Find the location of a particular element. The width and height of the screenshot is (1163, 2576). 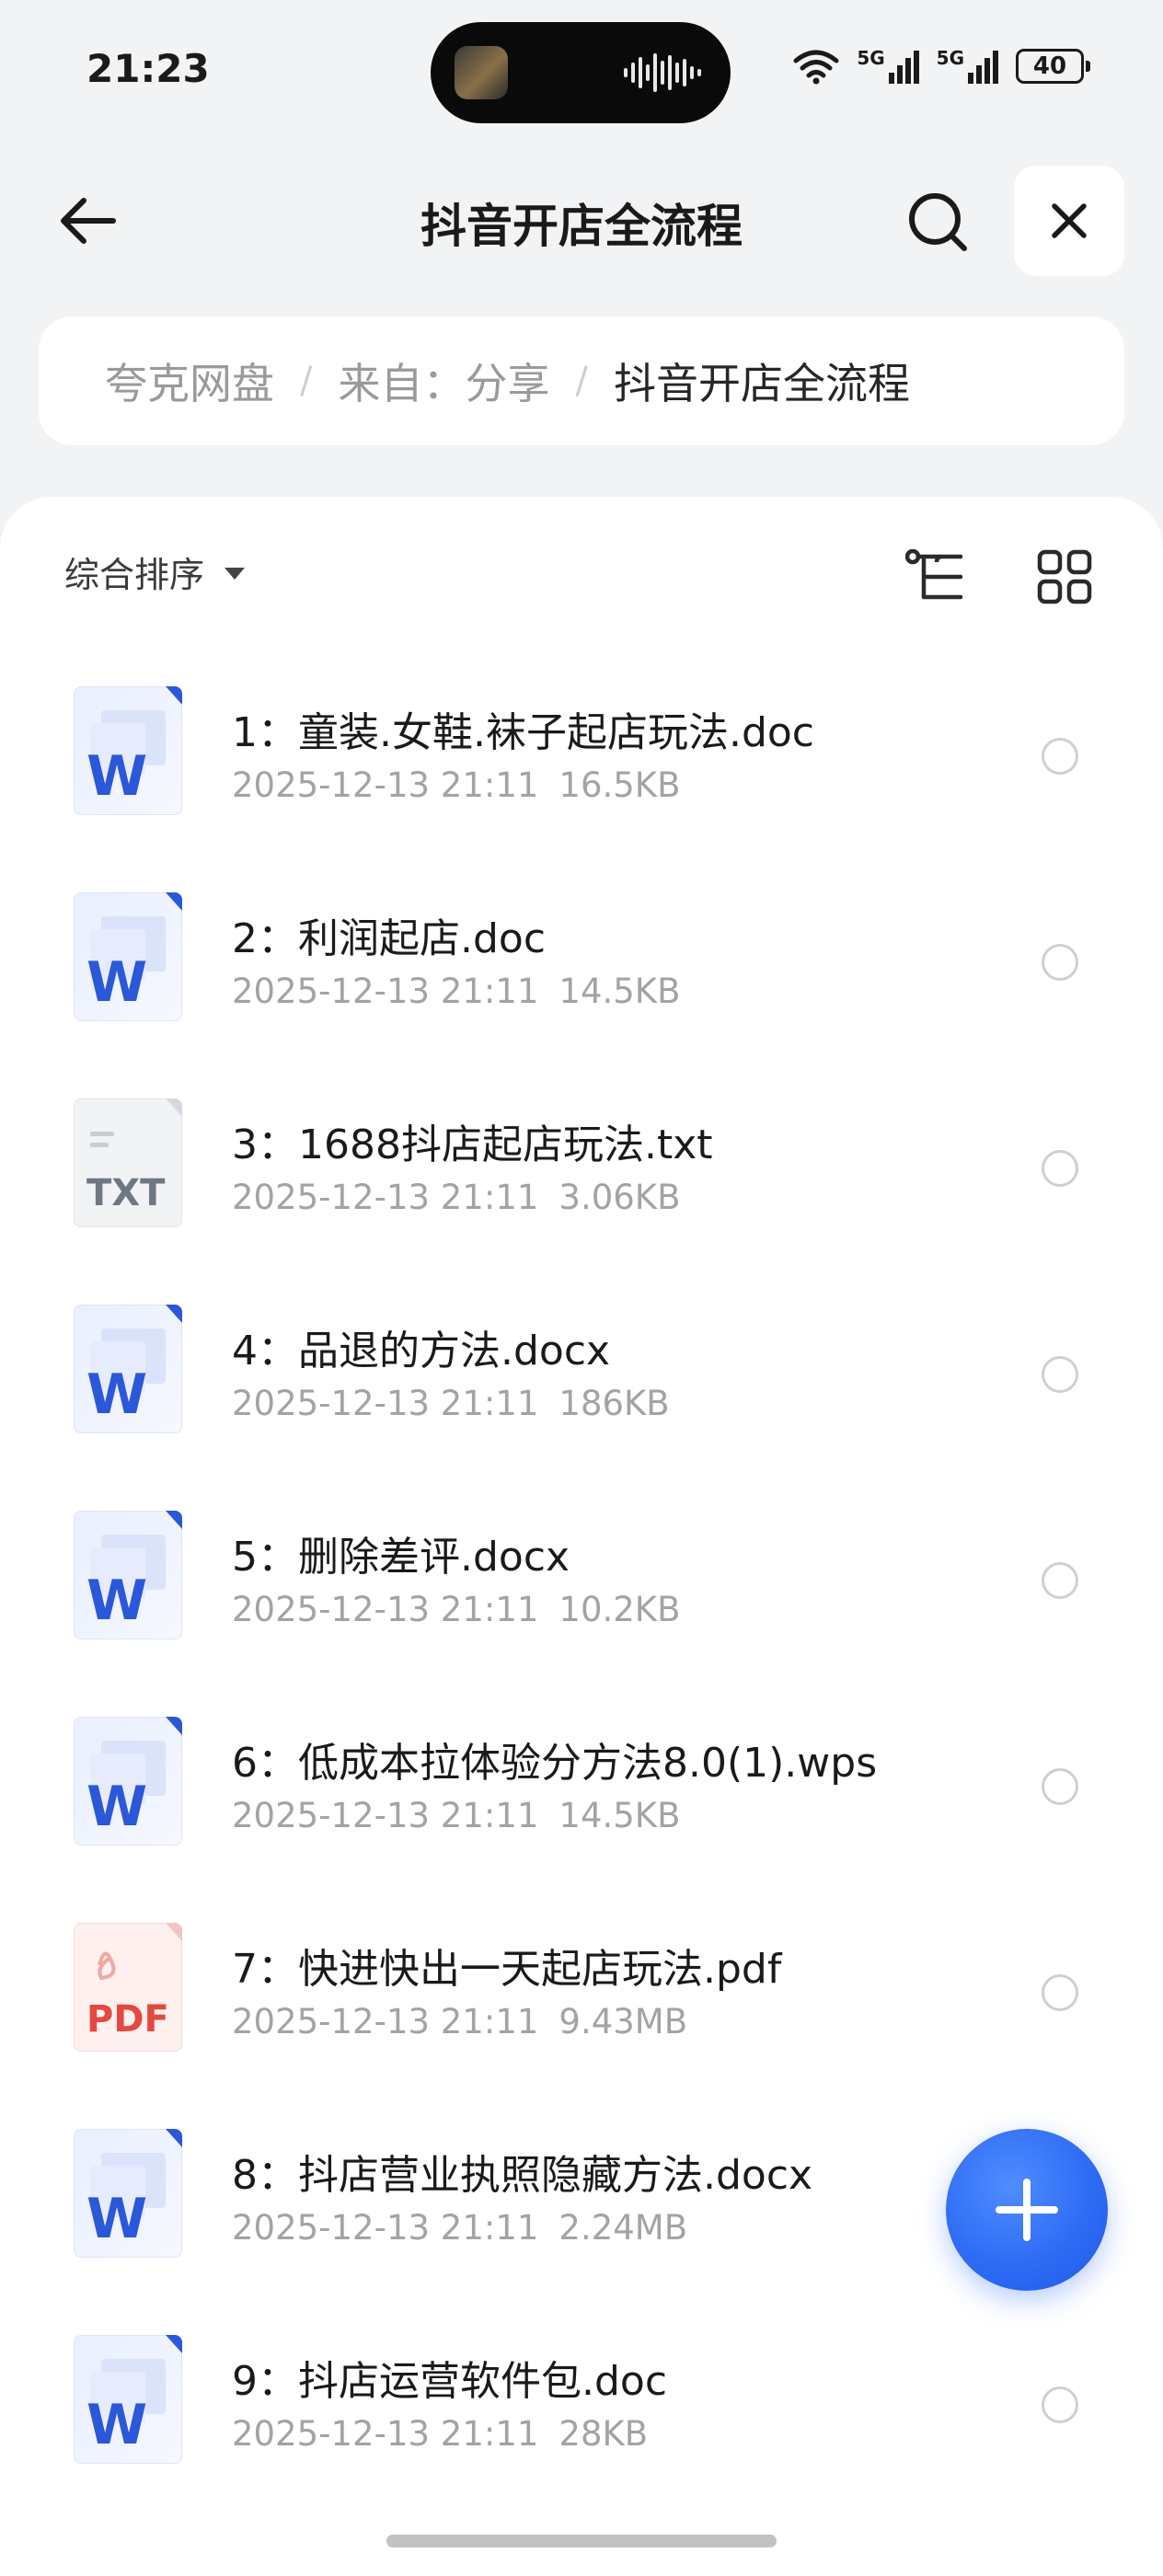

battery-level: 40 is located at coordinates (1049, 66).